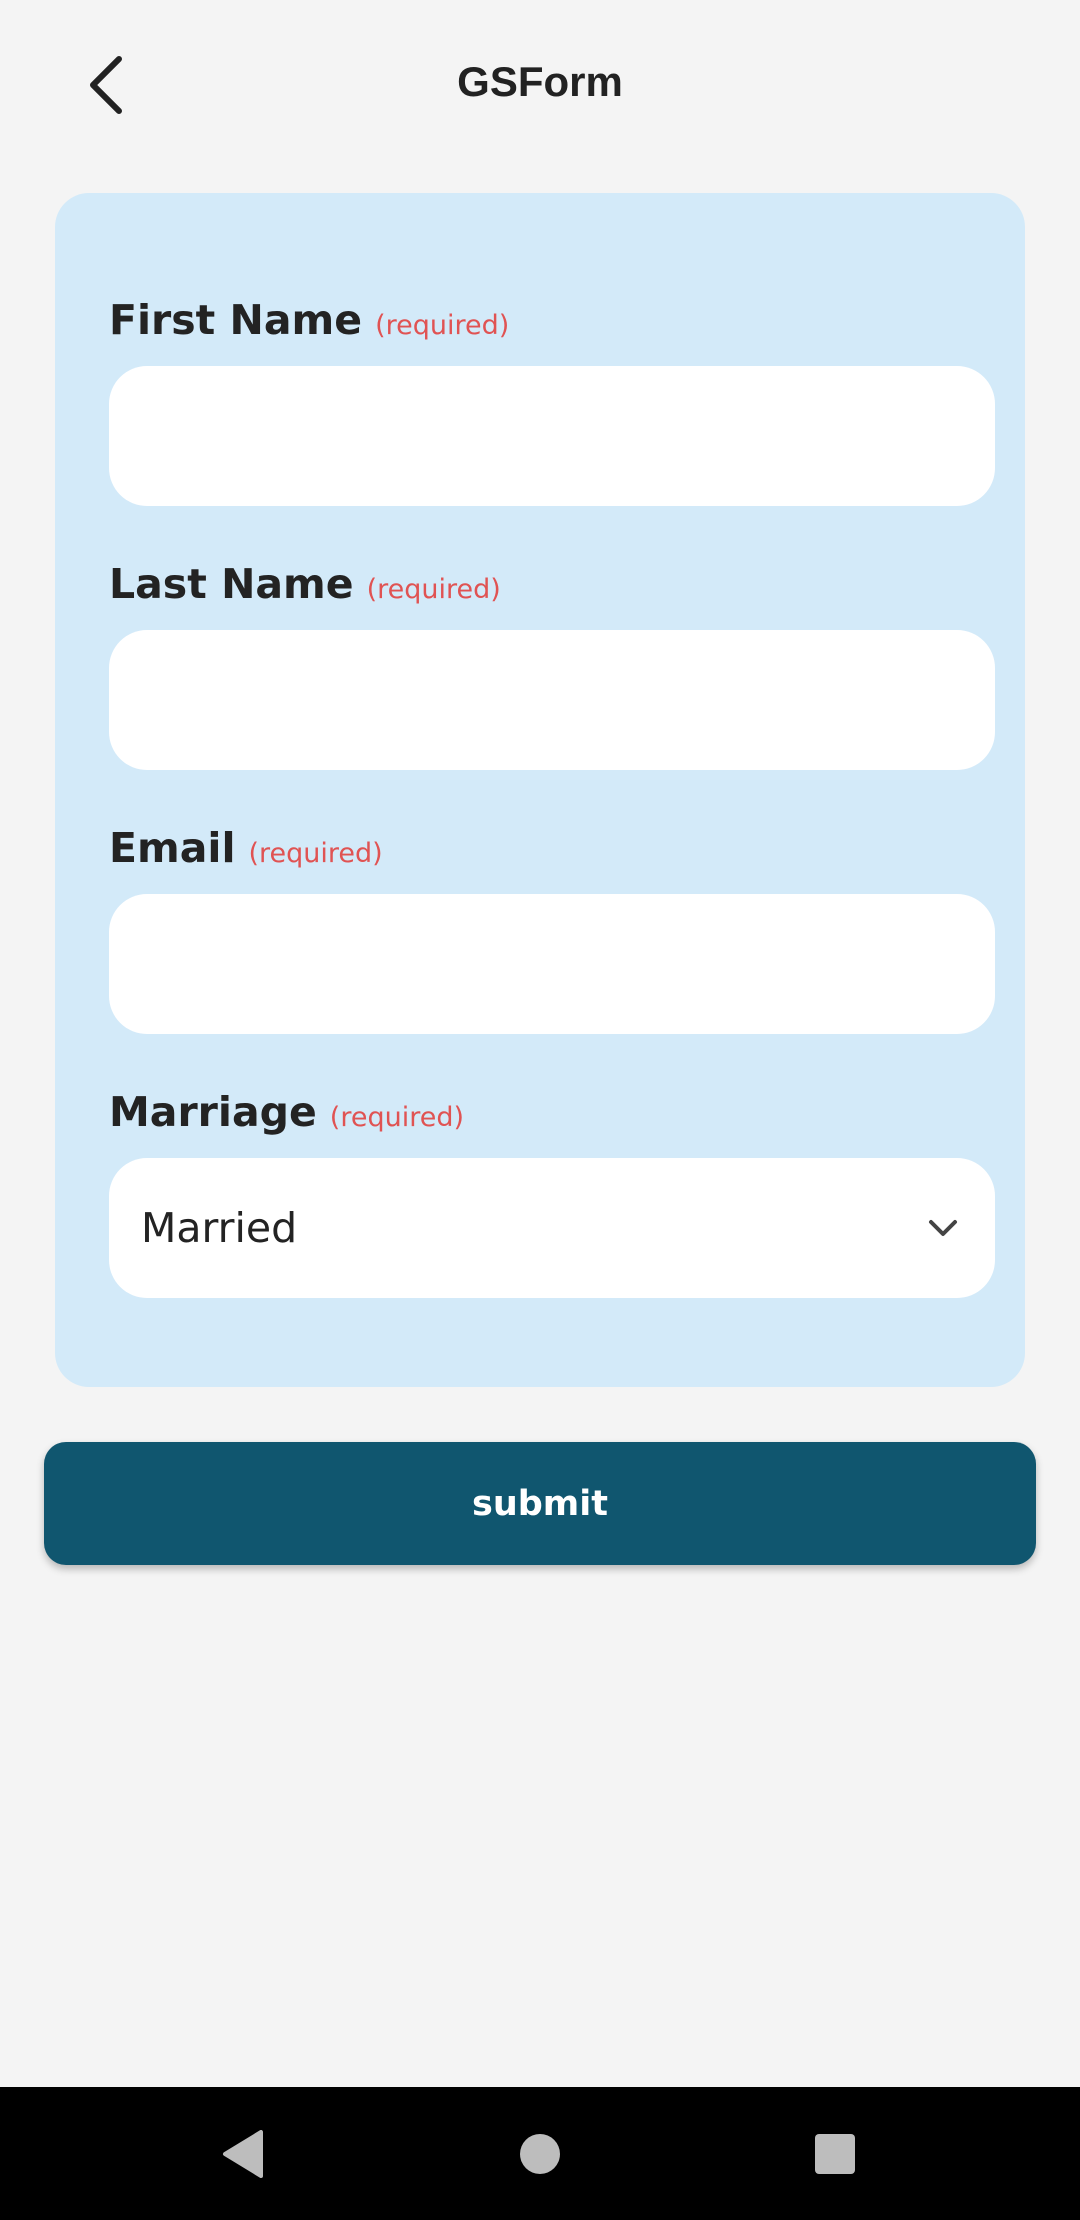 This screenshot has height=2220, width=1080. I want to click on marriage-select: Married, so click(552, 1228).